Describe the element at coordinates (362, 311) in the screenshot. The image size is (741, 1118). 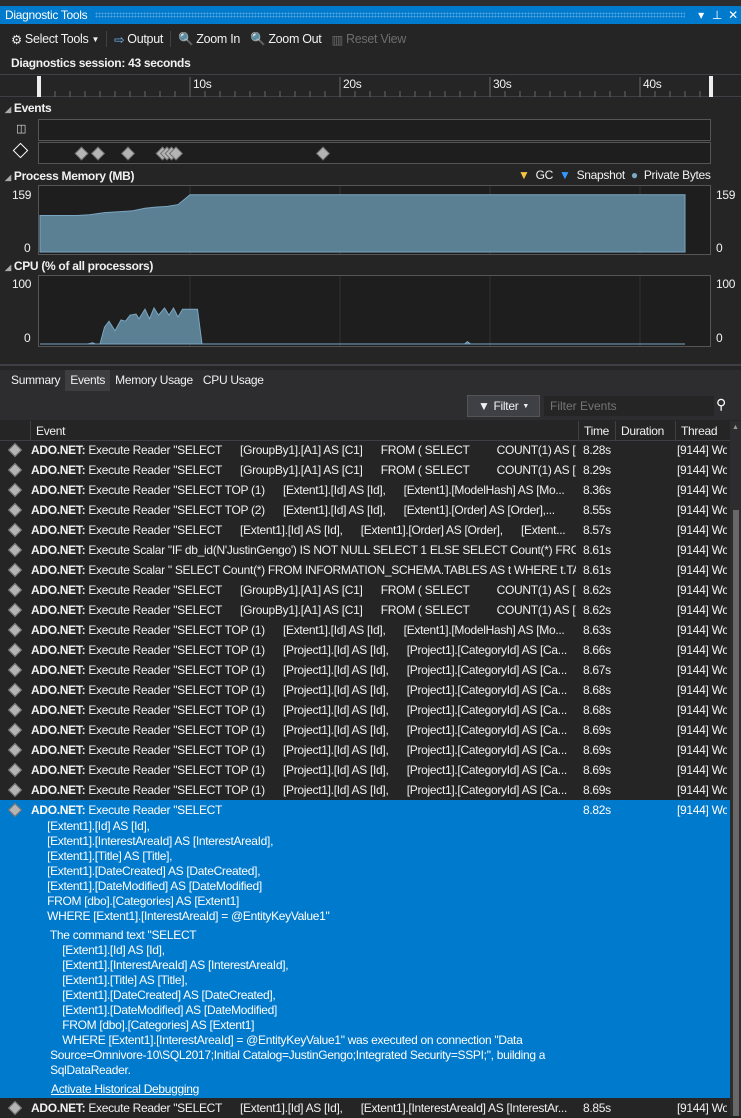
I see `cpu-plot` at that location.